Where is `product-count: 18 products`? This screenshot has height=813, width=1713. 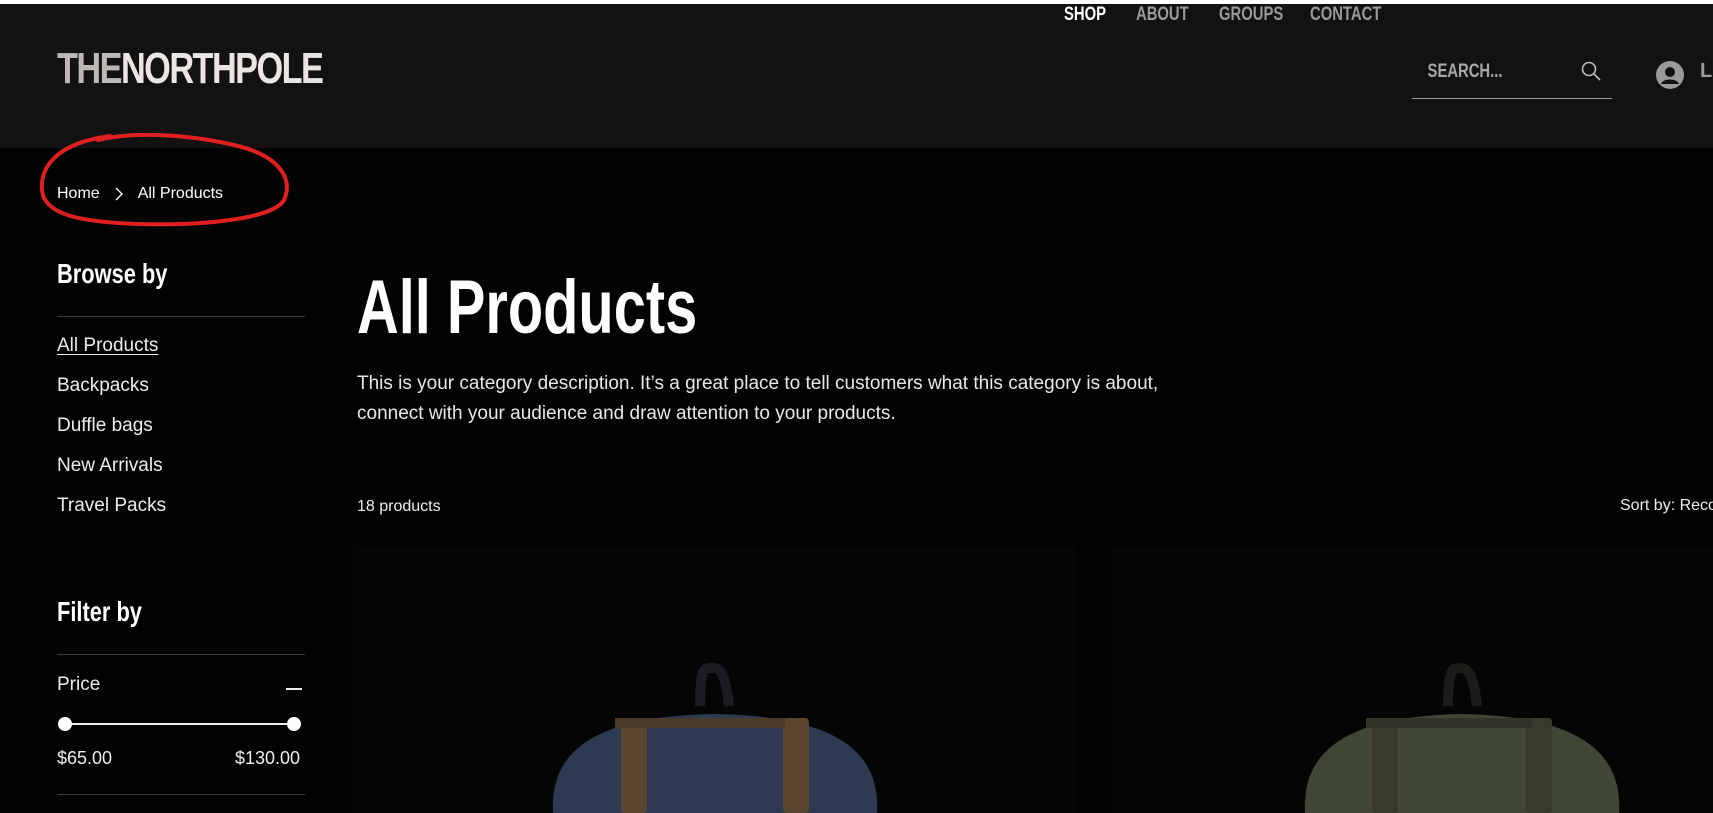 product-count: 18 products is located at coordinates (399, 506).